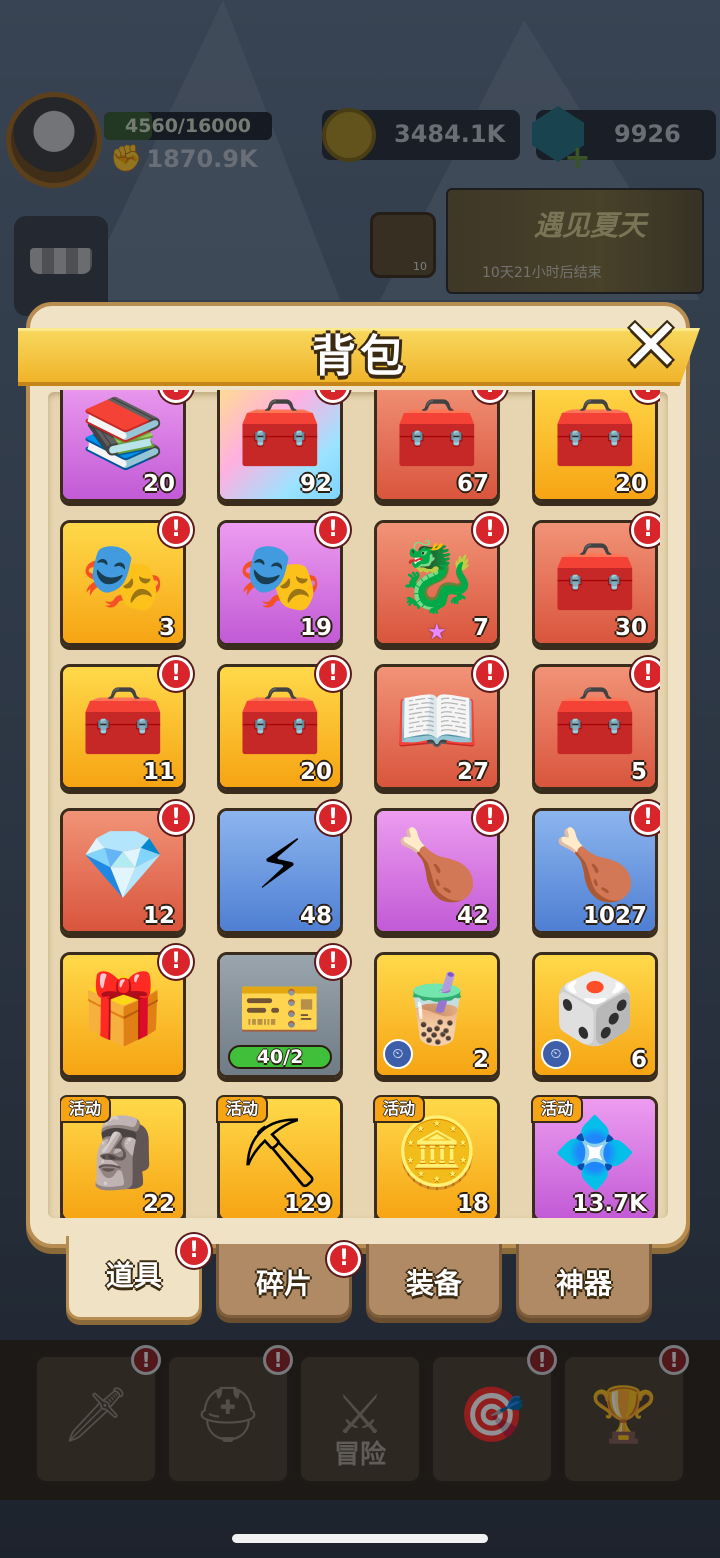 This screenshot has height=1558, width=720. I want to click on item-slot: 🎲 ⏲ 6, so click(595, 1015).